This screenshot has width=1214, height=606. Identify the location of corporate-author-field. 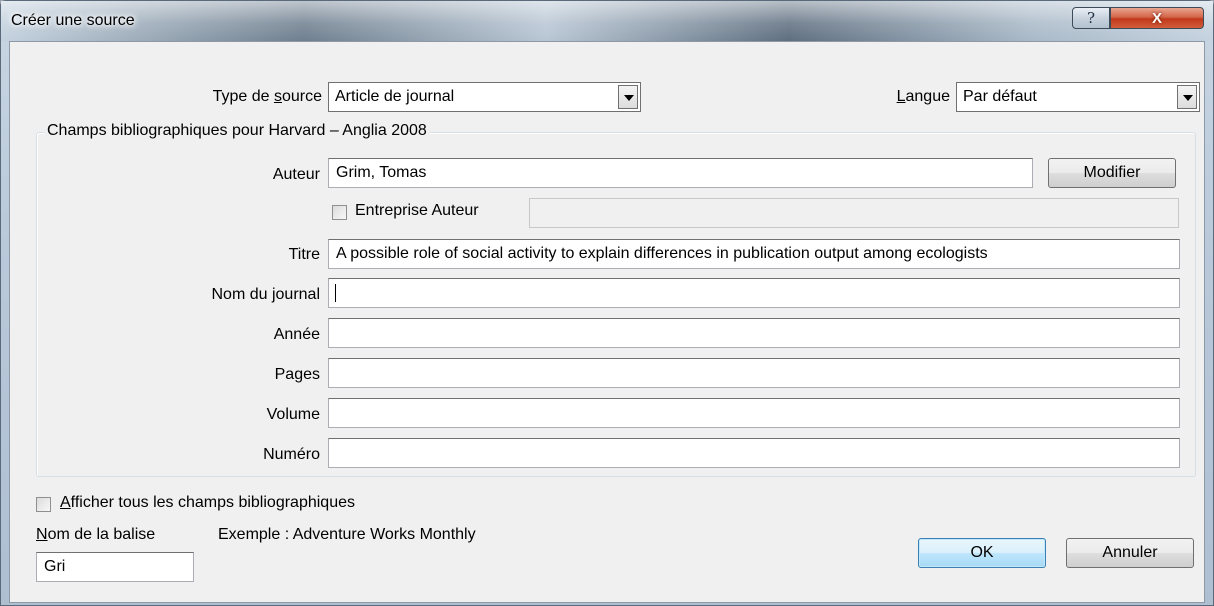
(854, 213).